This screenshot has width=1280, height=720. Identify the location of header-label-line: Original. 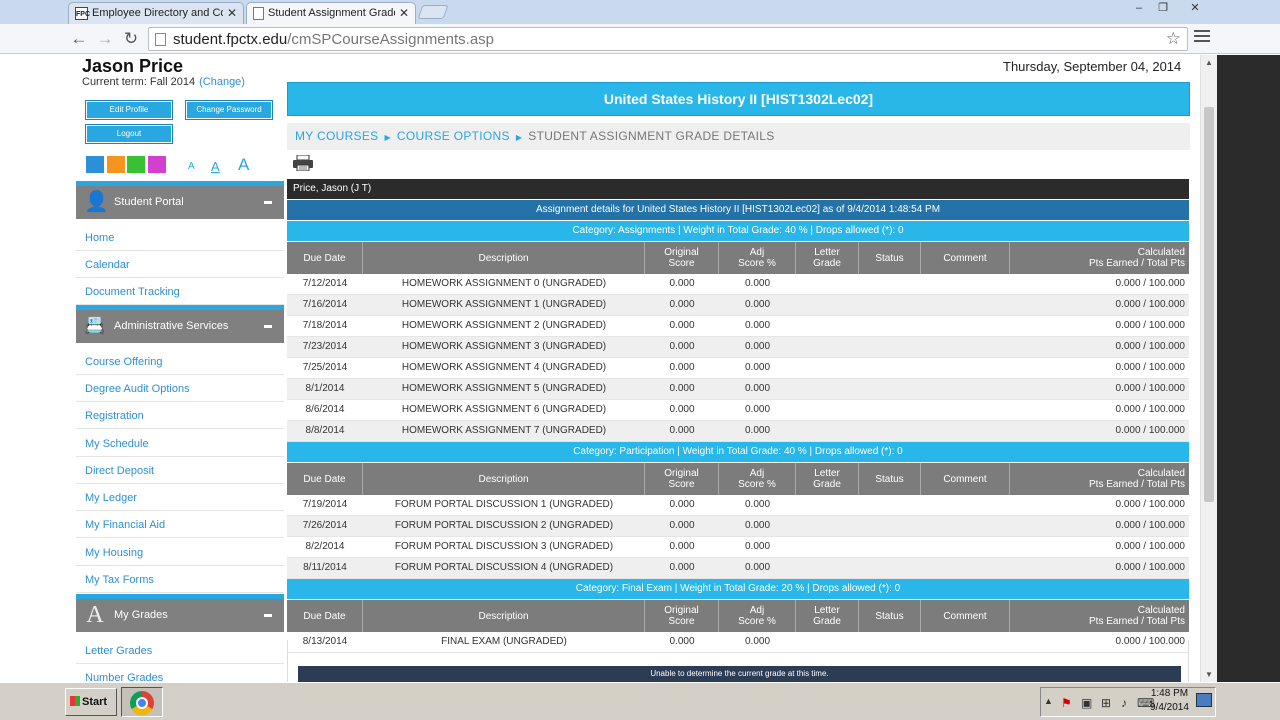
(681, 252).